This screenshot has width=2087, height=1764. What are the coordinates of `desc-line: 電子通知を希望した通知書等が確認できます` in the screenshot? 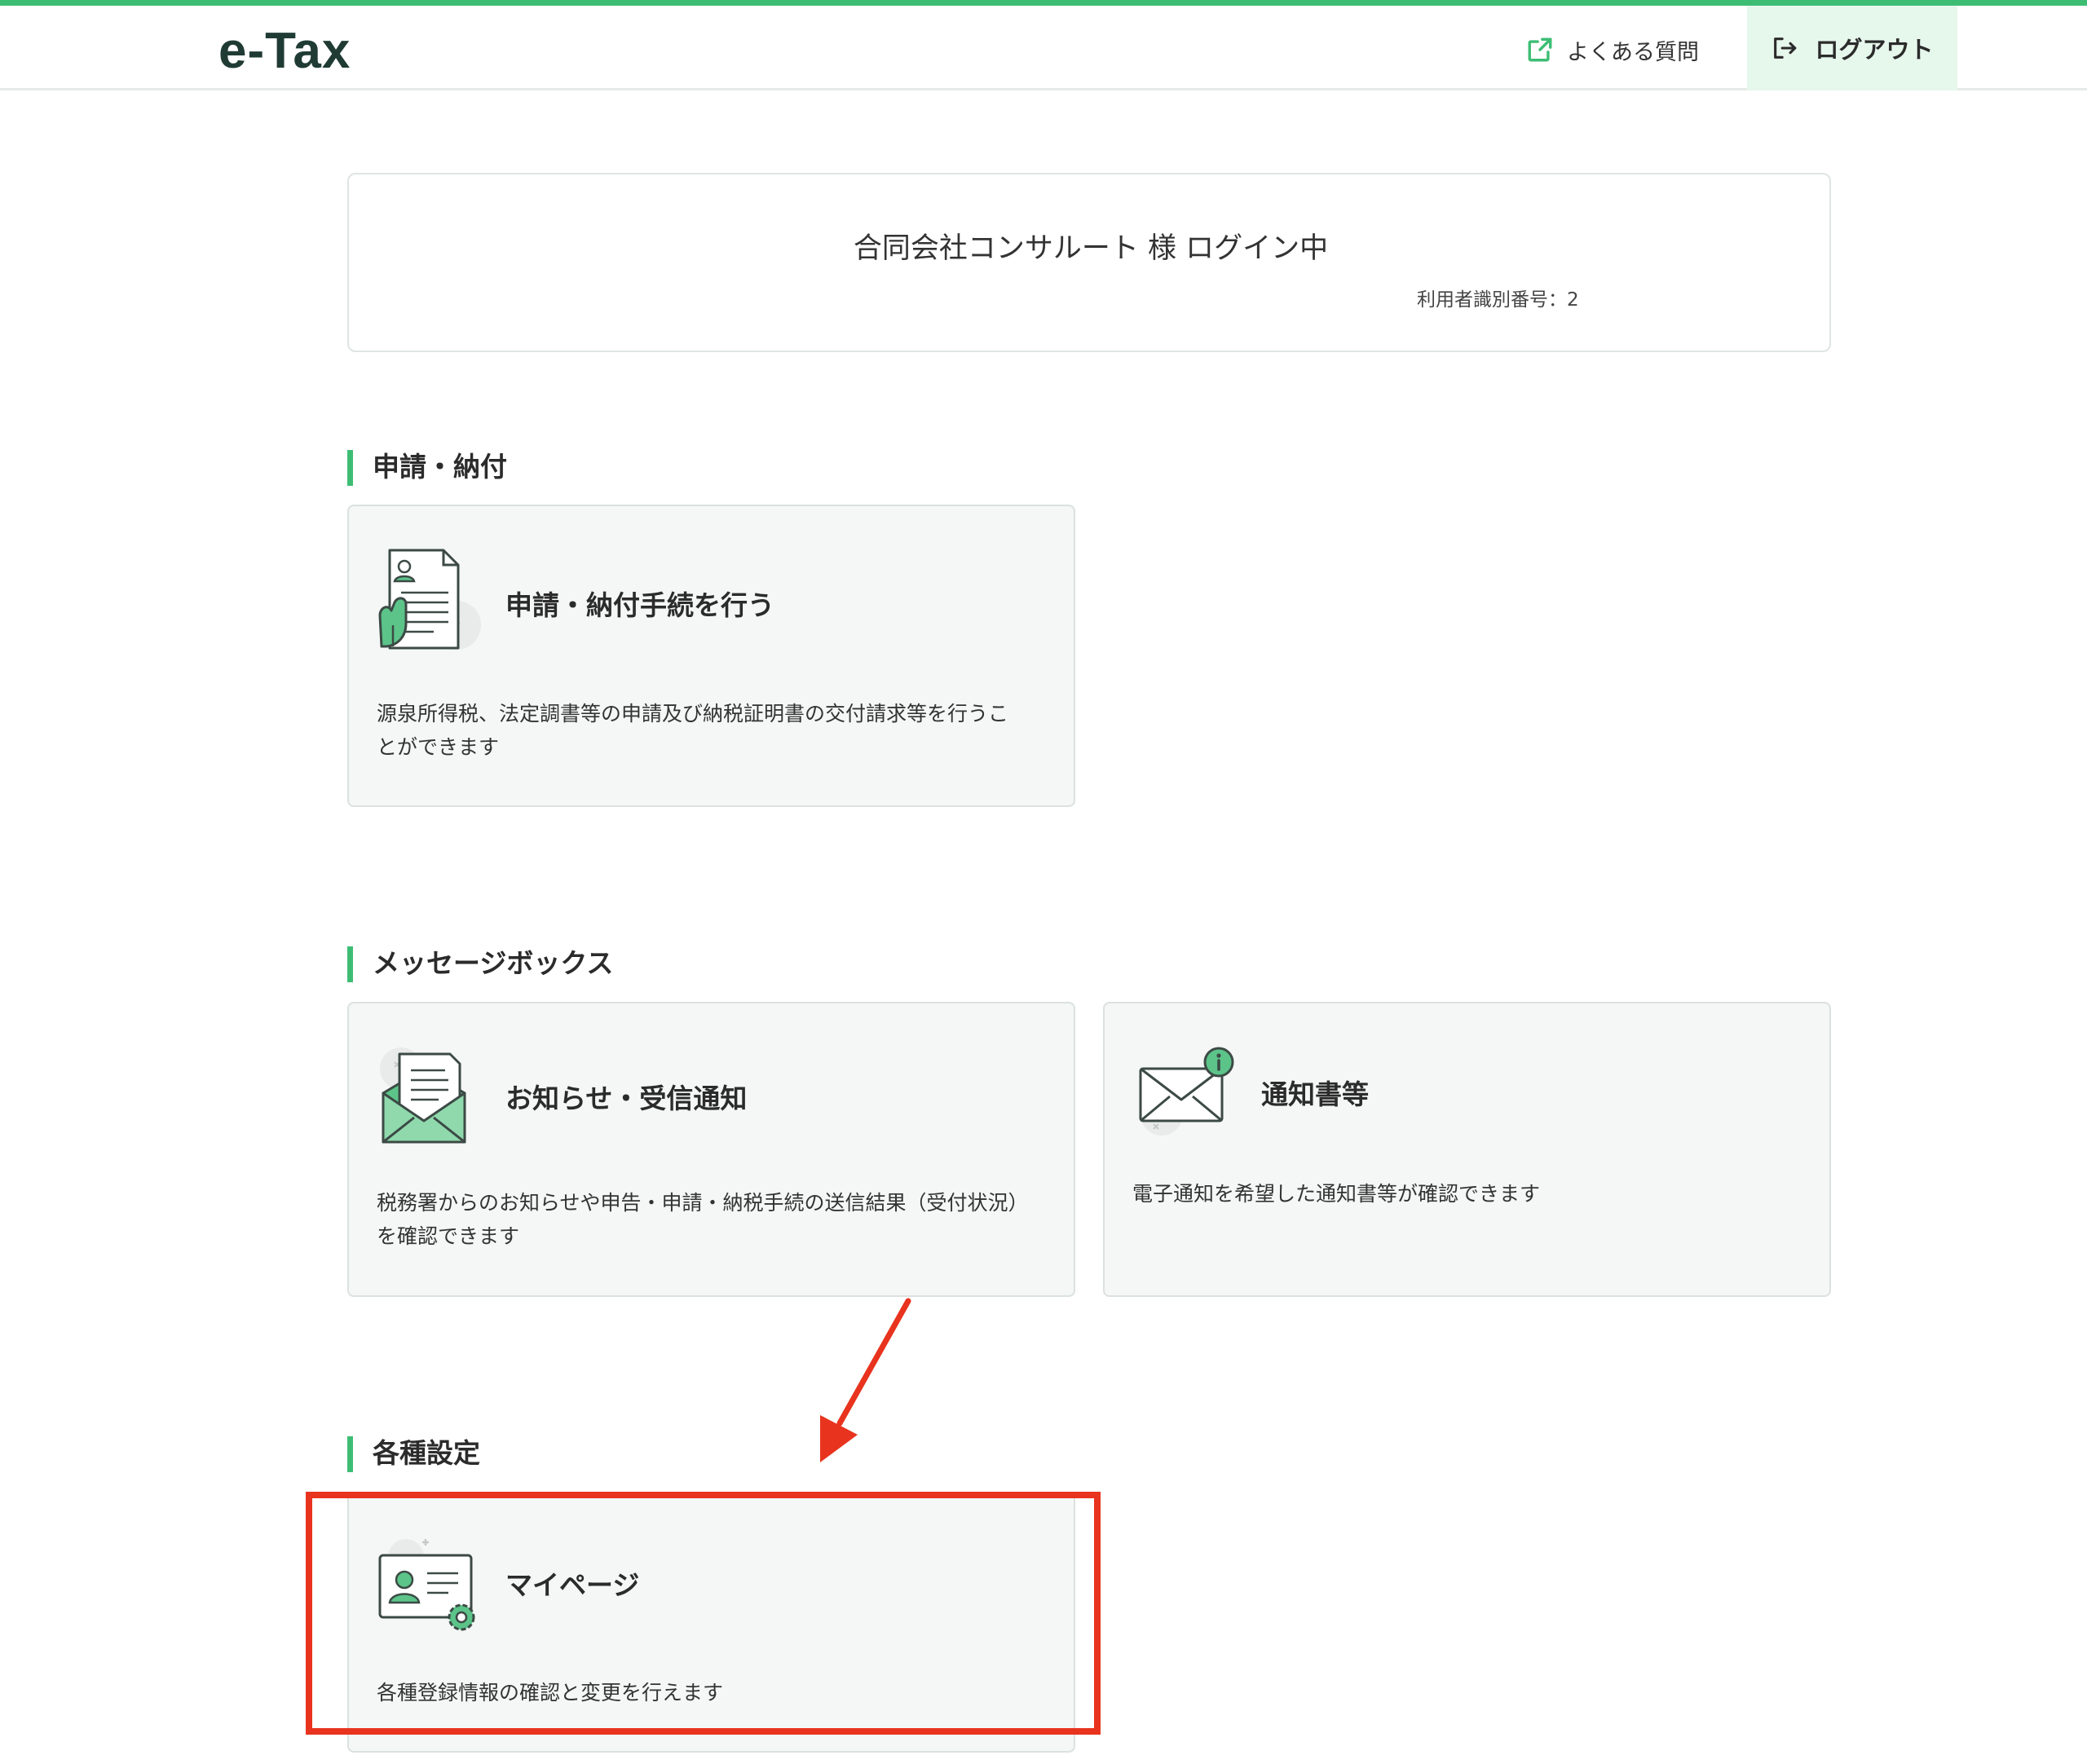 It's located at (1336, 1194).